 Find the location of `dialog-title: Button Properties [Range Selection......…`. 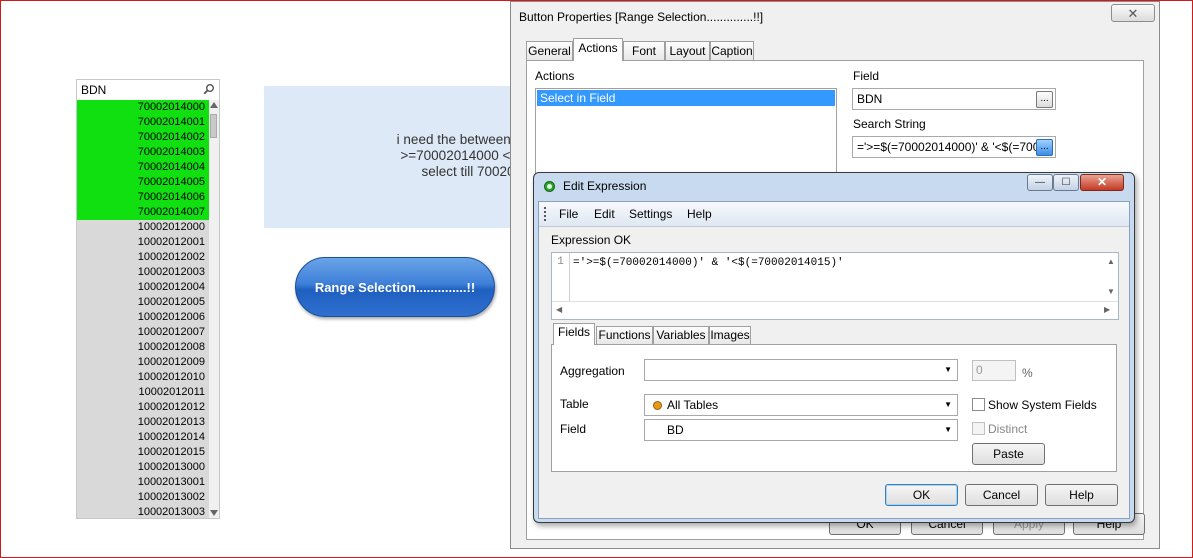

dialog-title: Button Properties [Range Selection......… is located at coordinates (641, 17).